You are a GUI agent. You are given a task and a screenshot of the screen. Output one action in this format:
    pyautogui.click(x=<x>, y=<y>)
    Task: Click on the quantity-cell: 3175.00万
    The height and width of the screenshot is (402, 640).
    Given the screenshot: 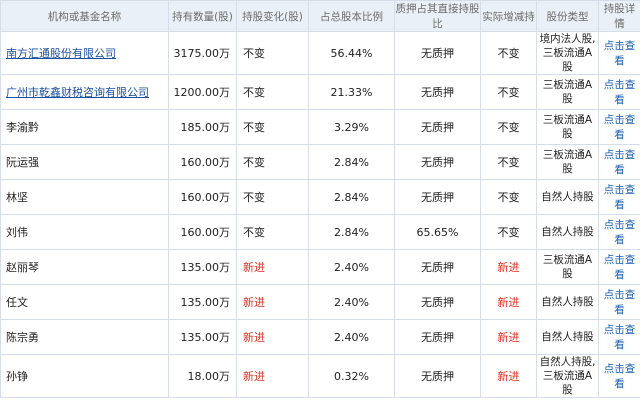 What is the action you would take?
    pyautogui.click(x=202, y=53)
    